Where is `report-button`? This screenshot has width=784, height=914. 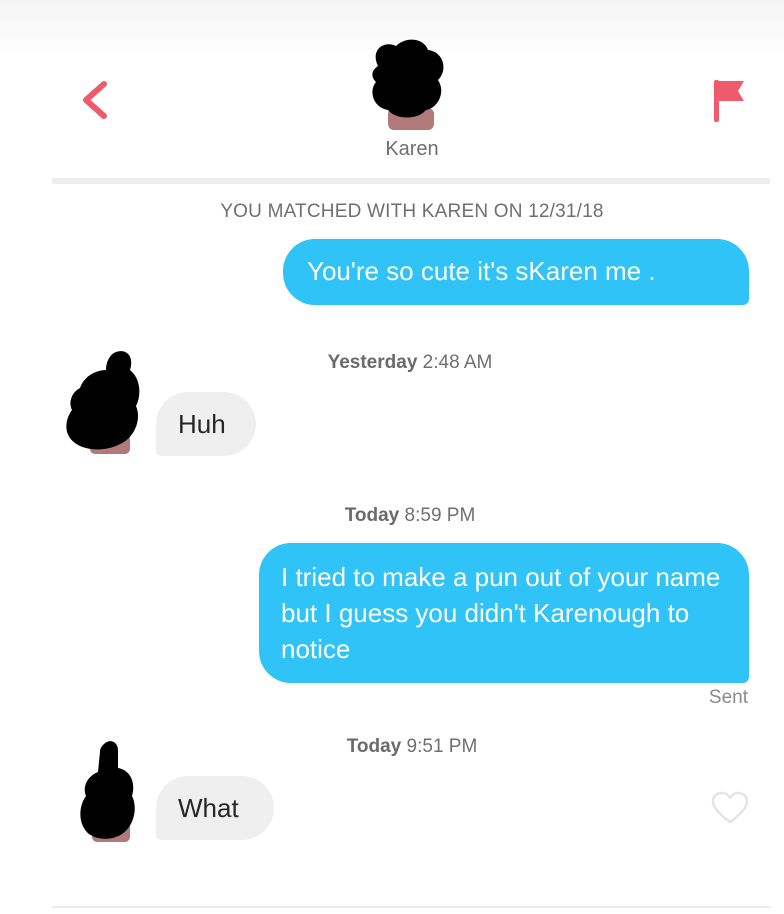
report-button is located at coordinates (729, 100).